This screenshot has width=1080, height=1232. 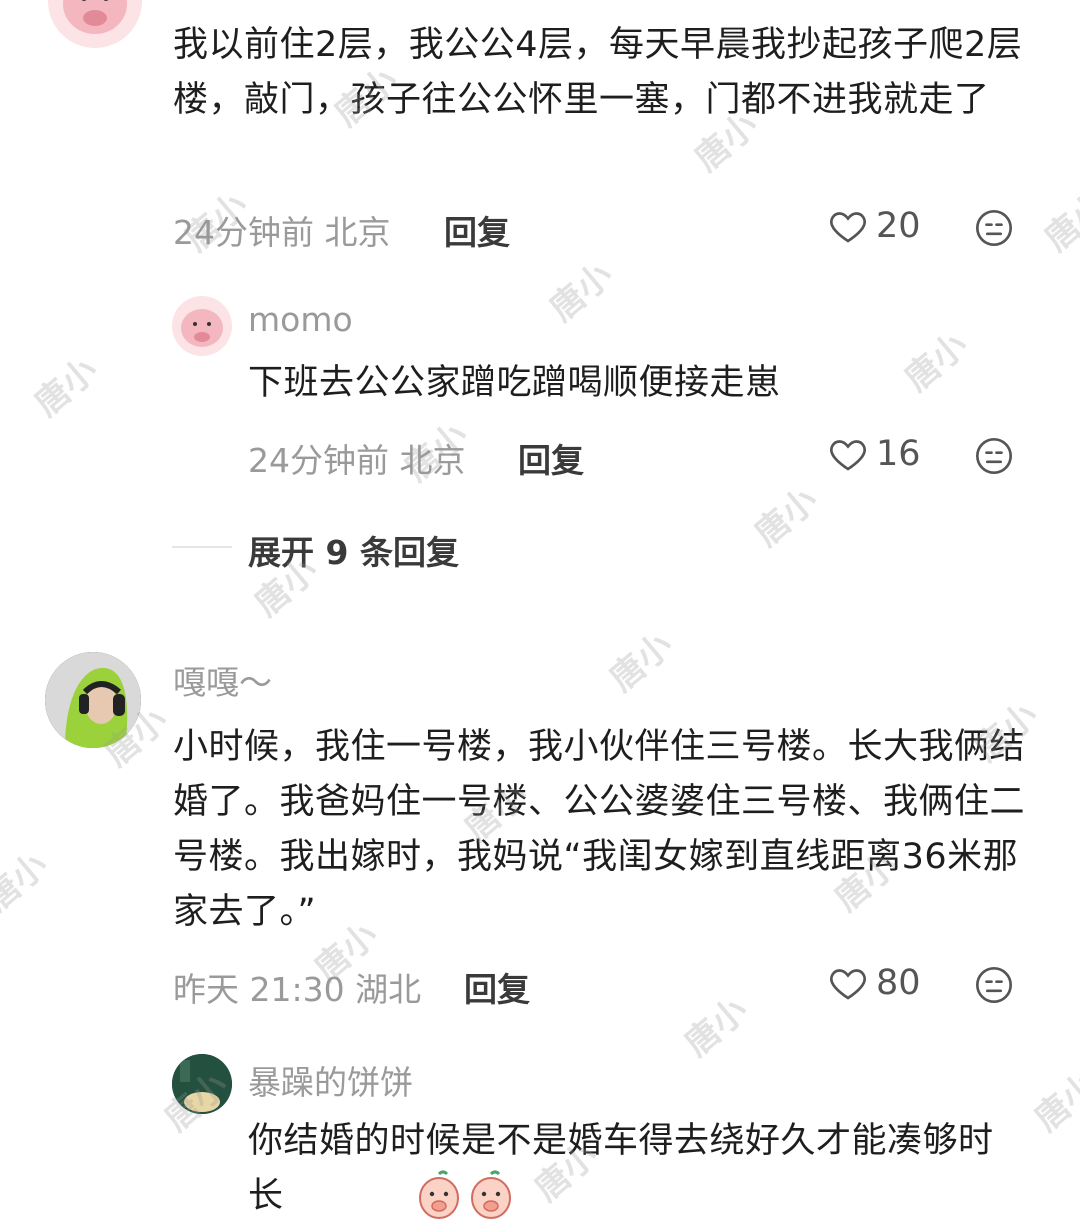 What do you see at coordinates (330, 1080) in the screenshot?
I see `reply-username: 暴躁的饼饼` at bounding box center [330, 1080].